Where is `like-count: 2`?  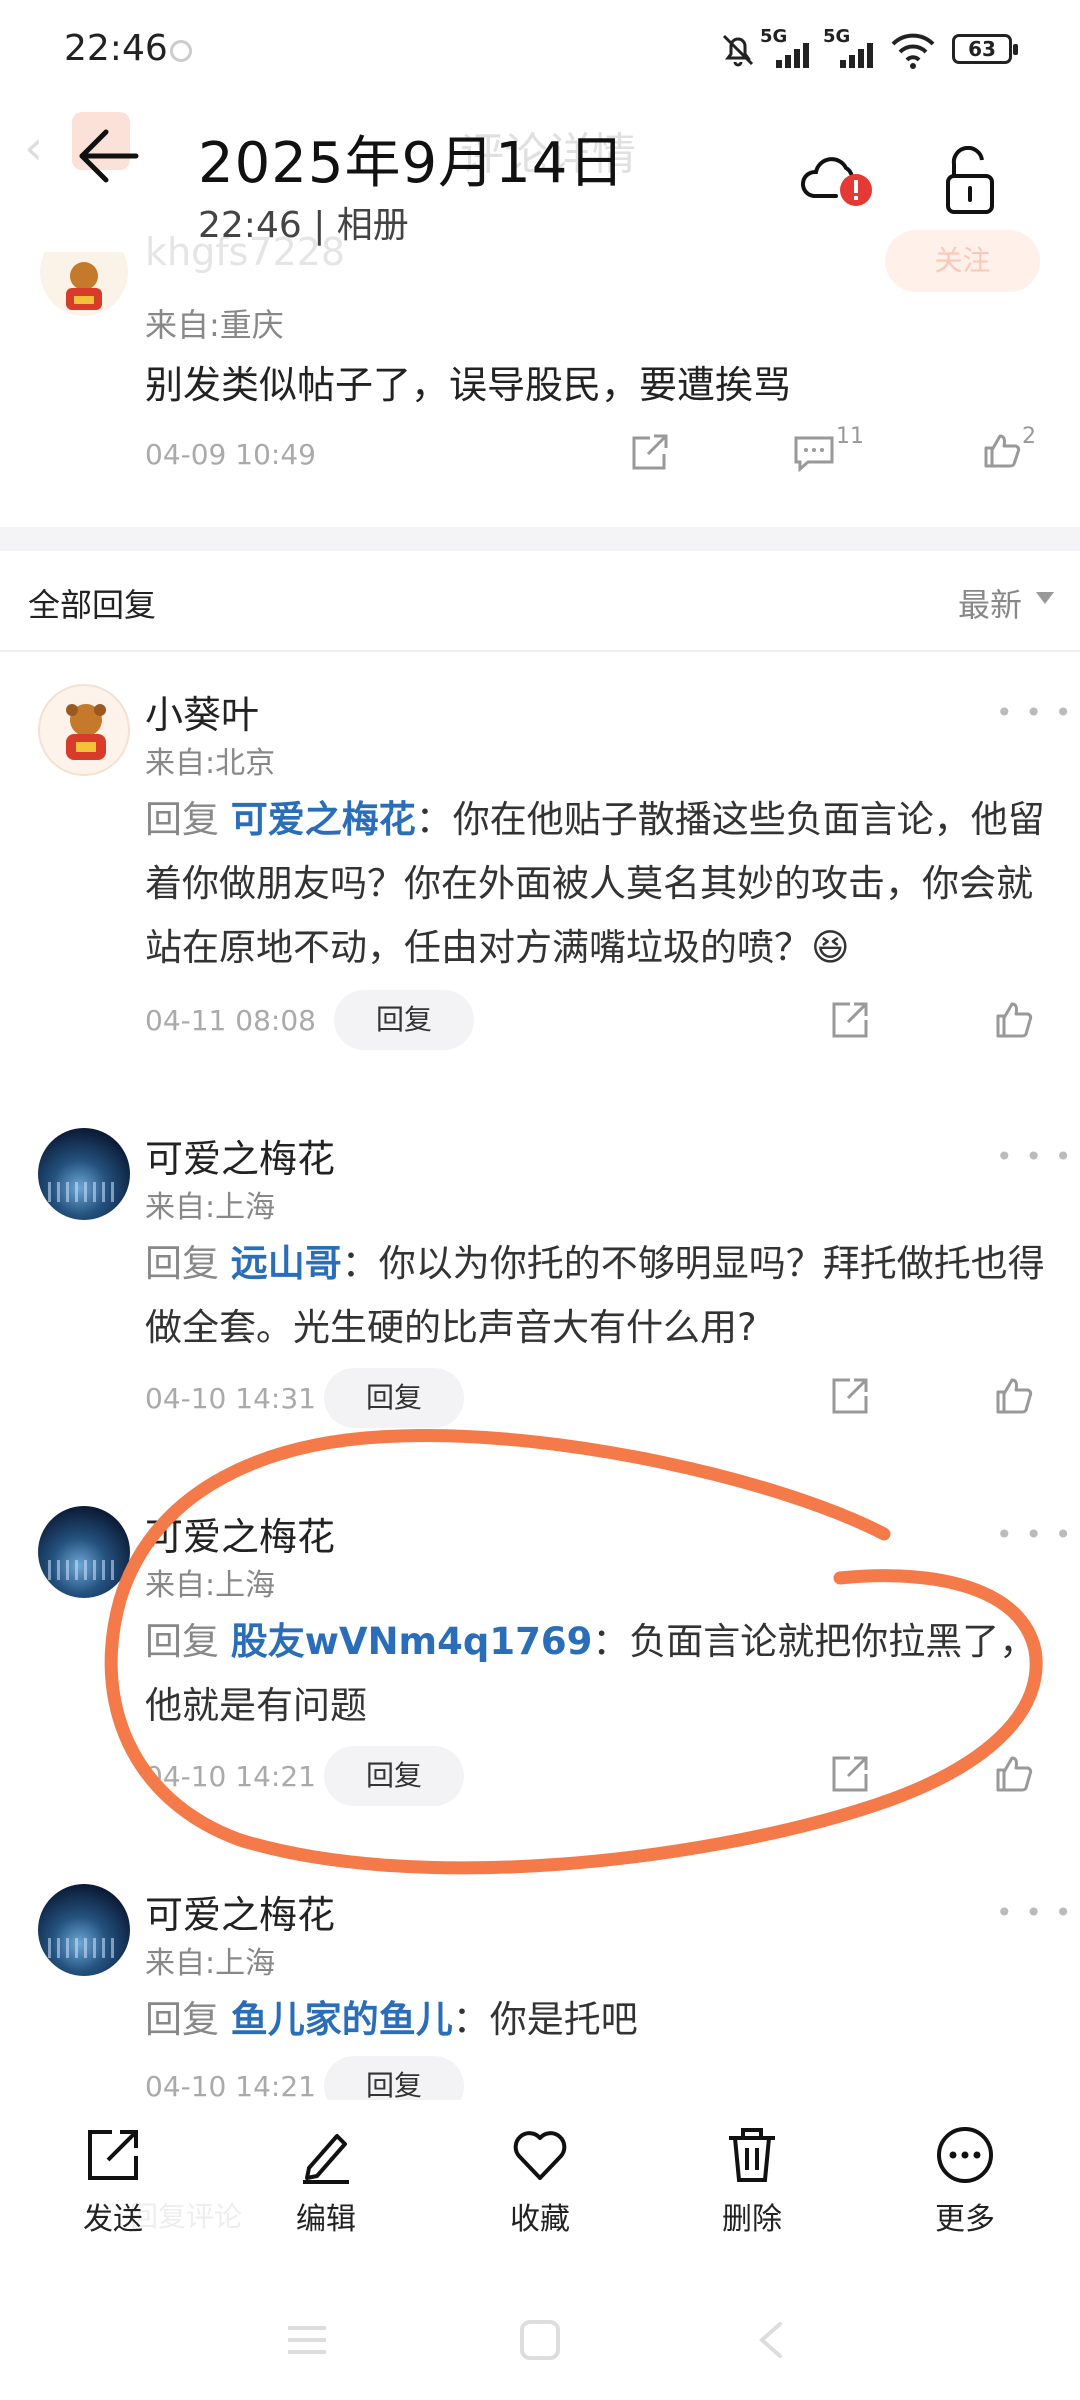 like-count: 2 is located at coordinates (1029, 436).